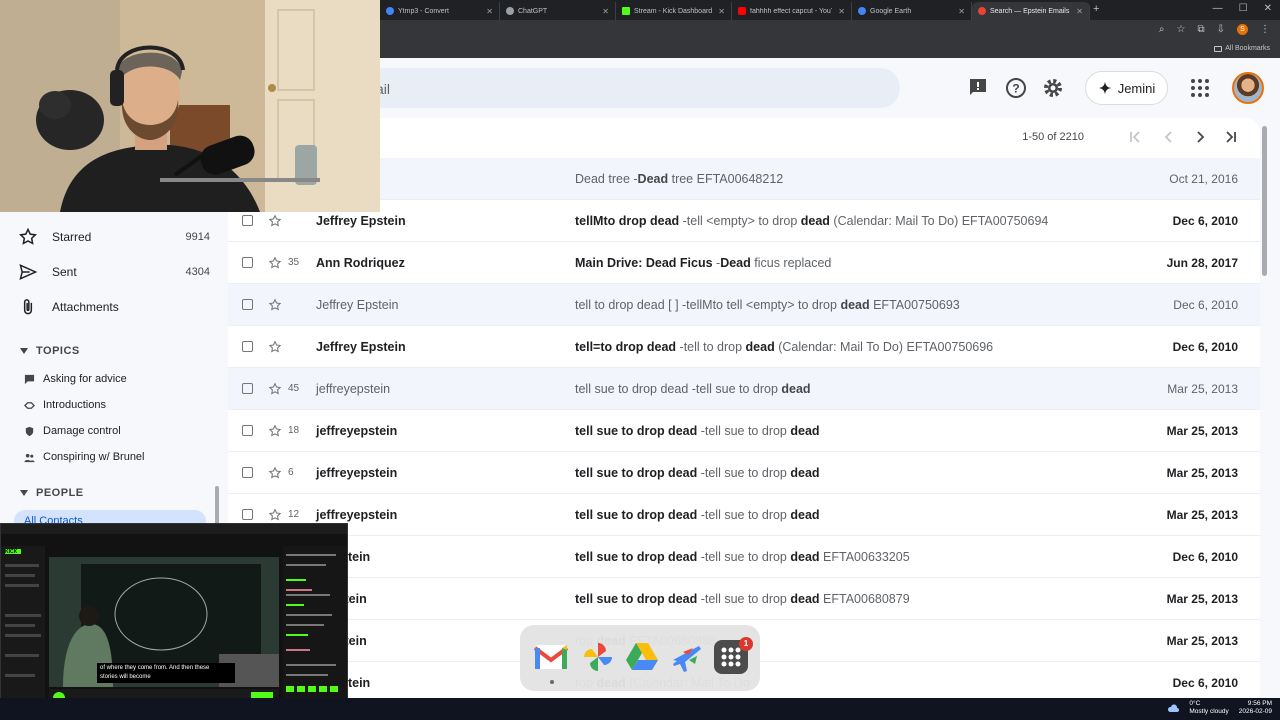  What do you see at coordinates (1265, 29) in the screenshot?
I see `menu-dots-icon: ⋮` at bounding box center [1265, 29].